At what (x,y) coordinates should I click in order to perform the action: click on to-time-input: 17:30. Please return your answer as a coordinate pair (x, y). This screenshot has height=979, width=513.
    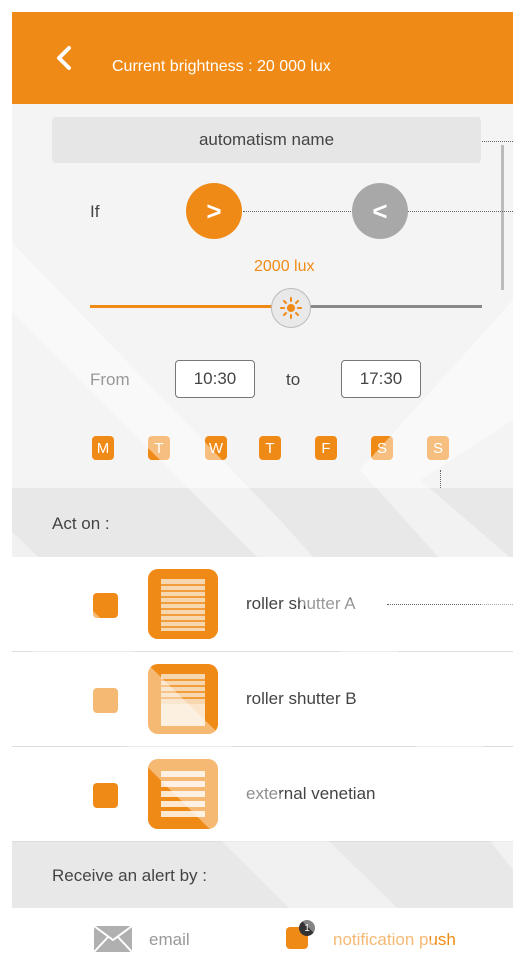
    Looking at the image, I should click on (381, 379).